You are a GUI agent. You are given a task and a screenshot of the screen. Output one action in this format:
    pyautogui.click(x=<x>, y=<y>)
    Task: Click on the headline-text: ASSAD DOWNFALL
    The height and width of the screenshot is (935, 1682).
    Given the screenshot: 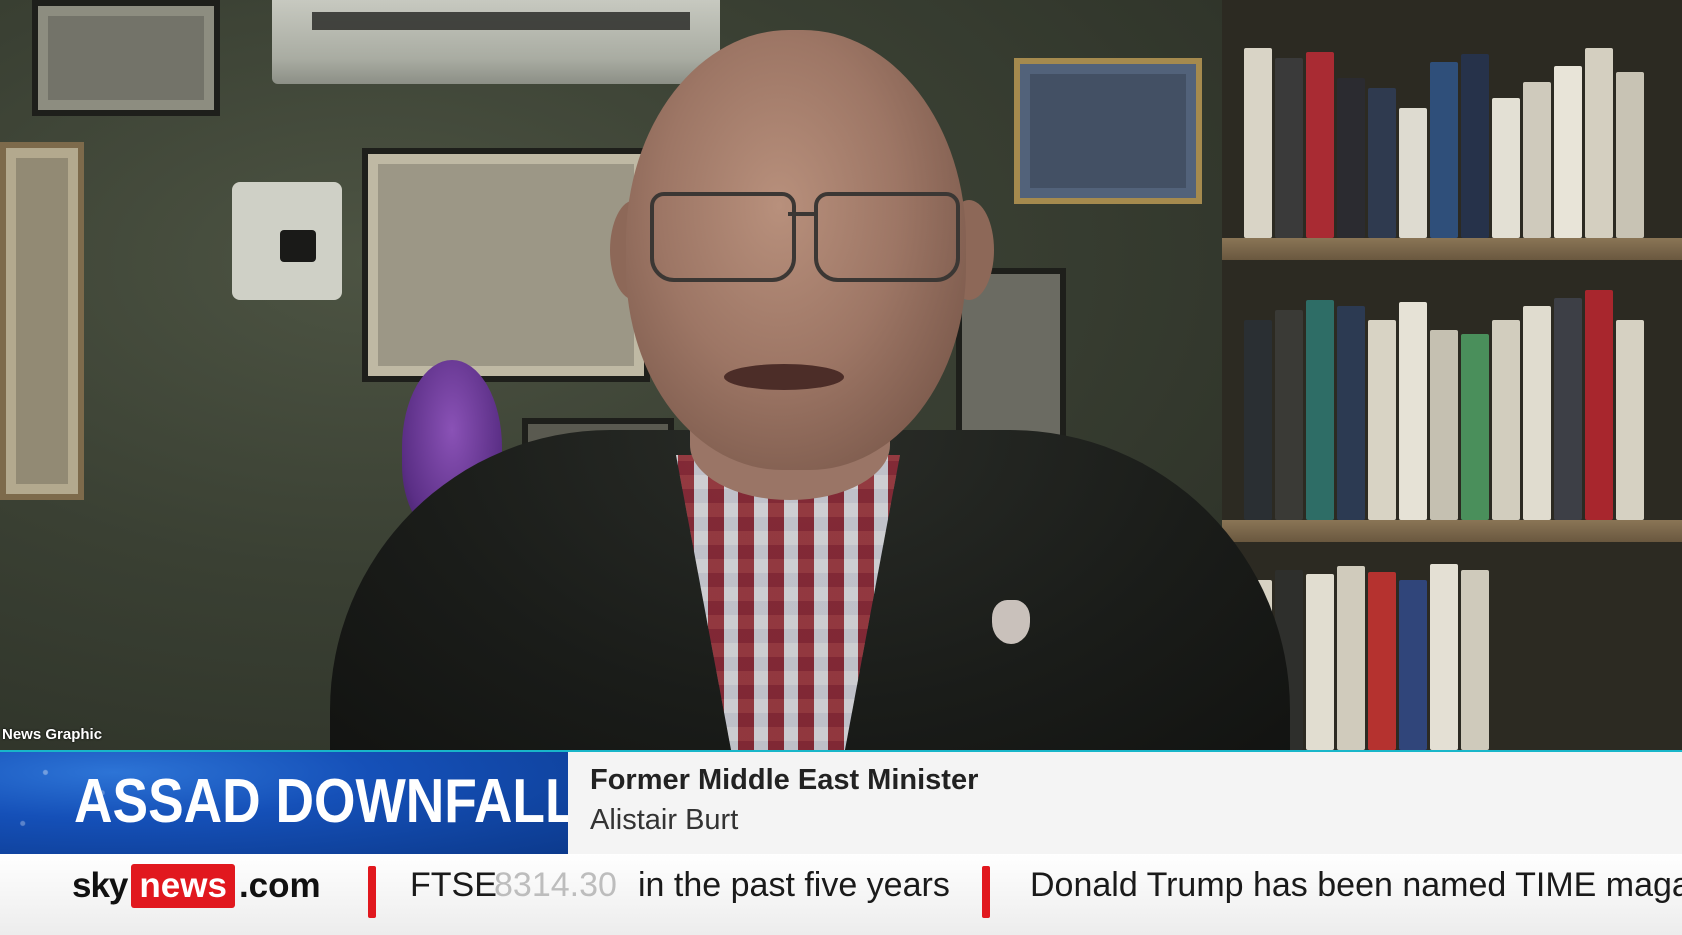 What is the action you would take?
    pyautogui.click(x=321, y=801)
    